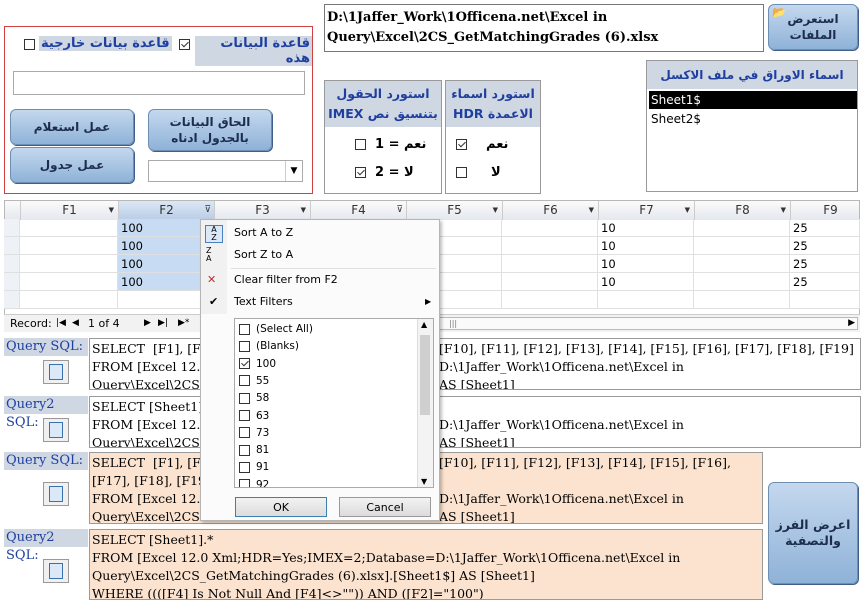 The image size is (864, 603). Describe the element at coordinates (455, 210) in the screenshot. I see `column-header-f5: F5 ▼` at that location.